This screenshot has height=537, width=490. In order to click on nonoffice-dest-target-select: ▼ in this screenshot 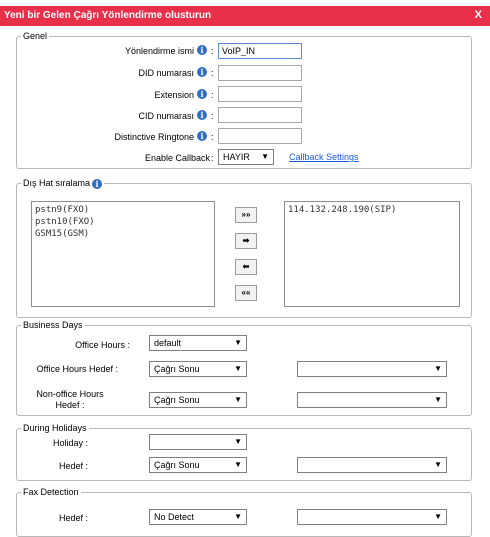, I will do `click(372, 400)`.